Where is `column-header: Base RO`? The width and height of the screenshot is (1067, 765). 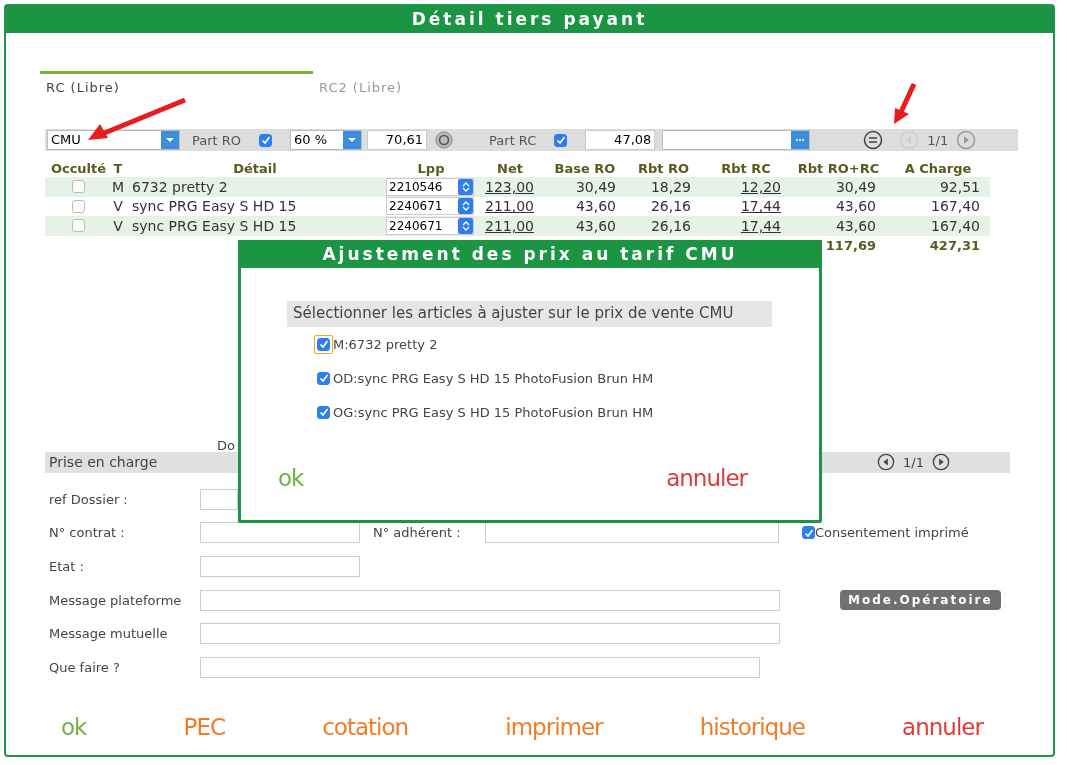 column-header: Base RO is located at coordinates (585, 168).